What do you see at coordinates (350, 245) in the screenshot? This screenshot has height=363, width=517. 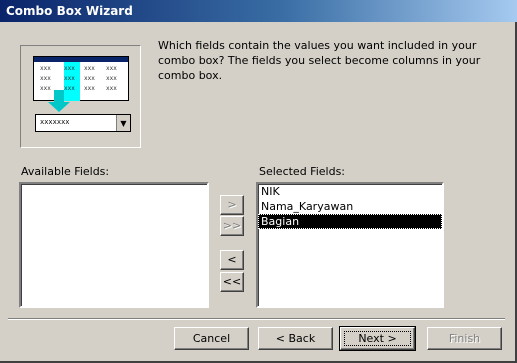 I see `selected-fields-list: NIK Nama_Karyawan Bagian` at bounding box center [350, 245].